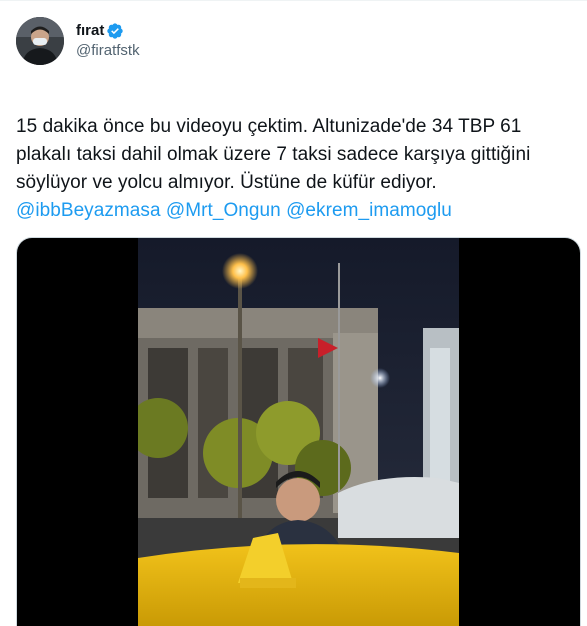 The image size is (587, 626). What do you see at coordinates (88, 210) in the screenshot?
I see `mention-link-ibbbeyazmasa: @ibbBeyazmasa` at bounding box center [88, 210].